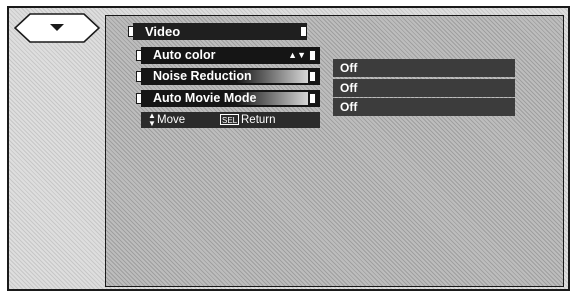  What do you see at coordinates (230, 98) in the screenshot?
I see `menu-item-auto-movie-mode: Auto Movie Mode` at bounding box center [230, 98].